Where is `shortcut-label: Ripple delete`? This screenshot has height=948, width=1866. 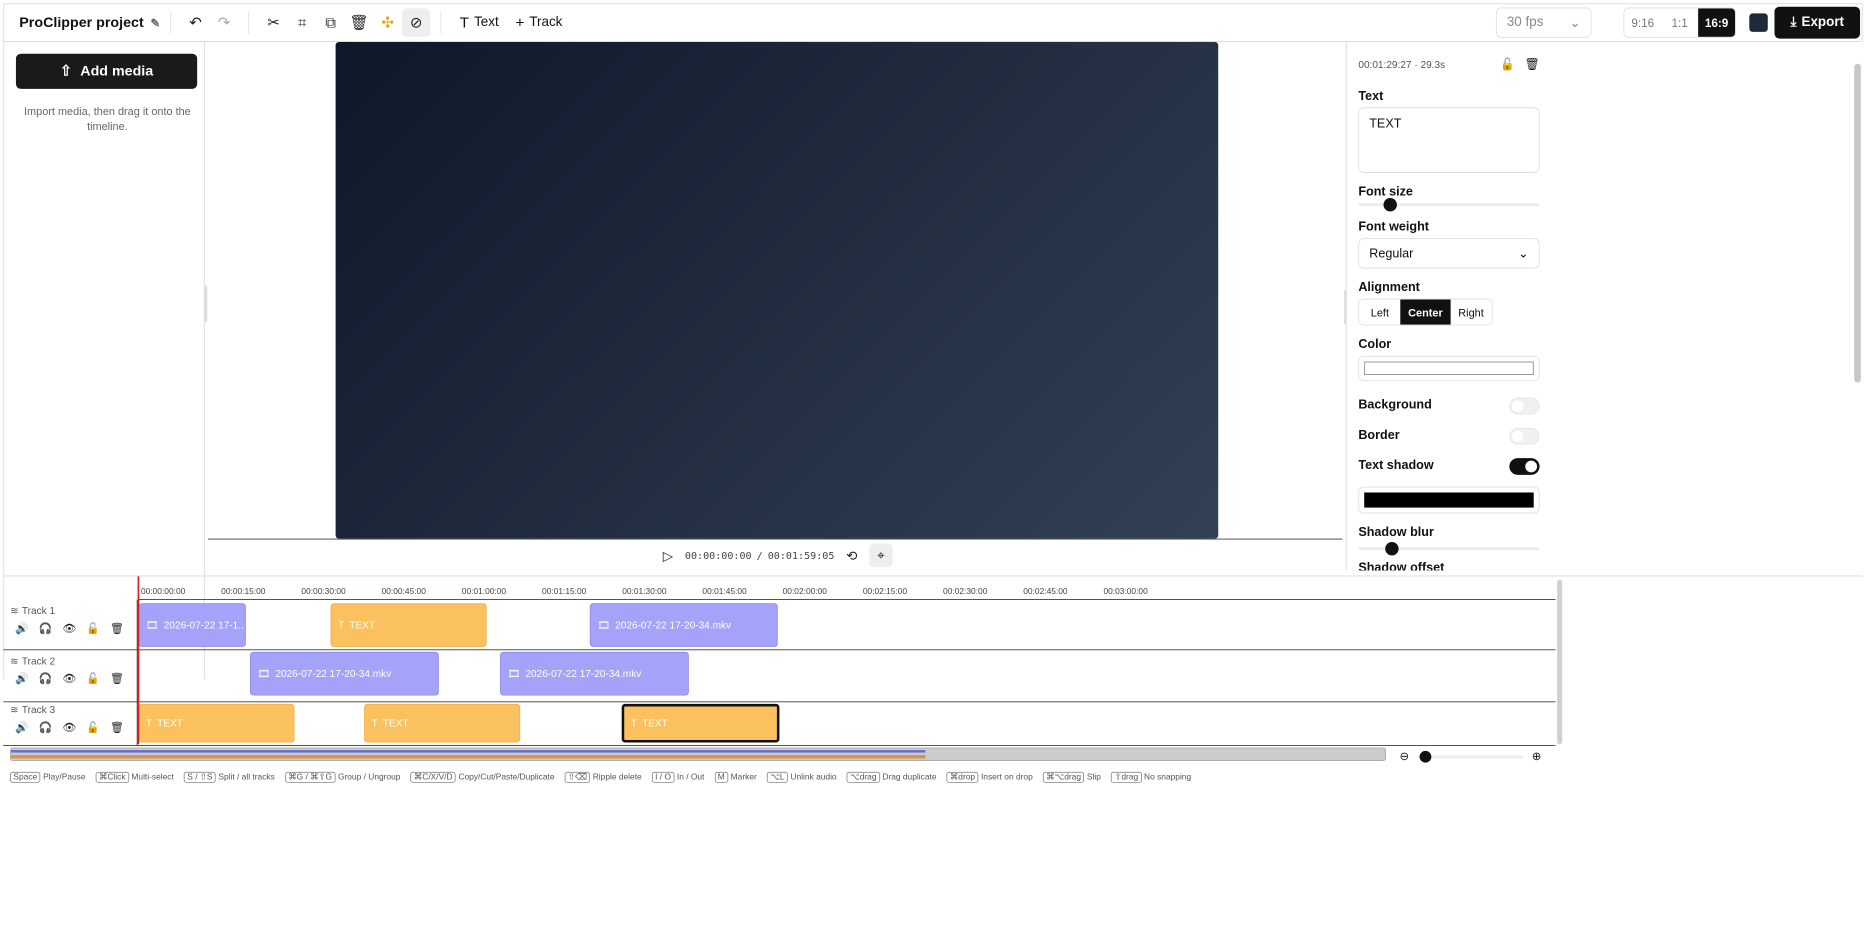 shortcut-label: Ripple delete is located at coordinates (617, 777).